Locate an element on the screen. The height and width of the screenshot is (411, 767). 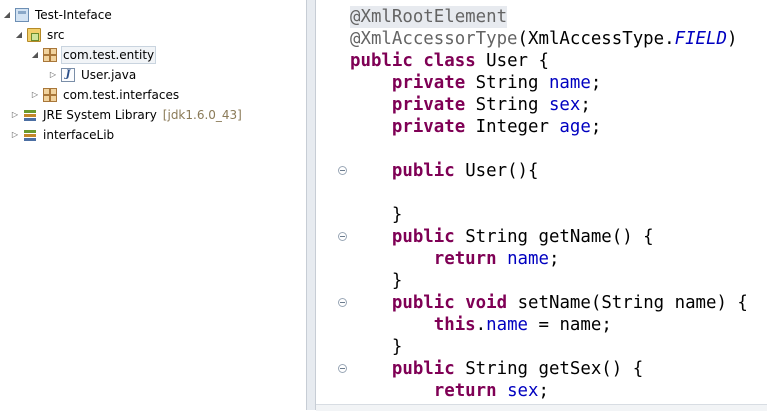
code-line: private String name; is located at coordinates (549, 83).